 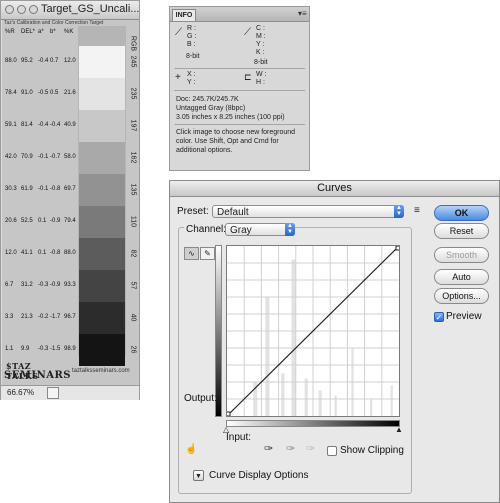 I want to click on row-value-a: -0.3, so click(x=43, y=349).